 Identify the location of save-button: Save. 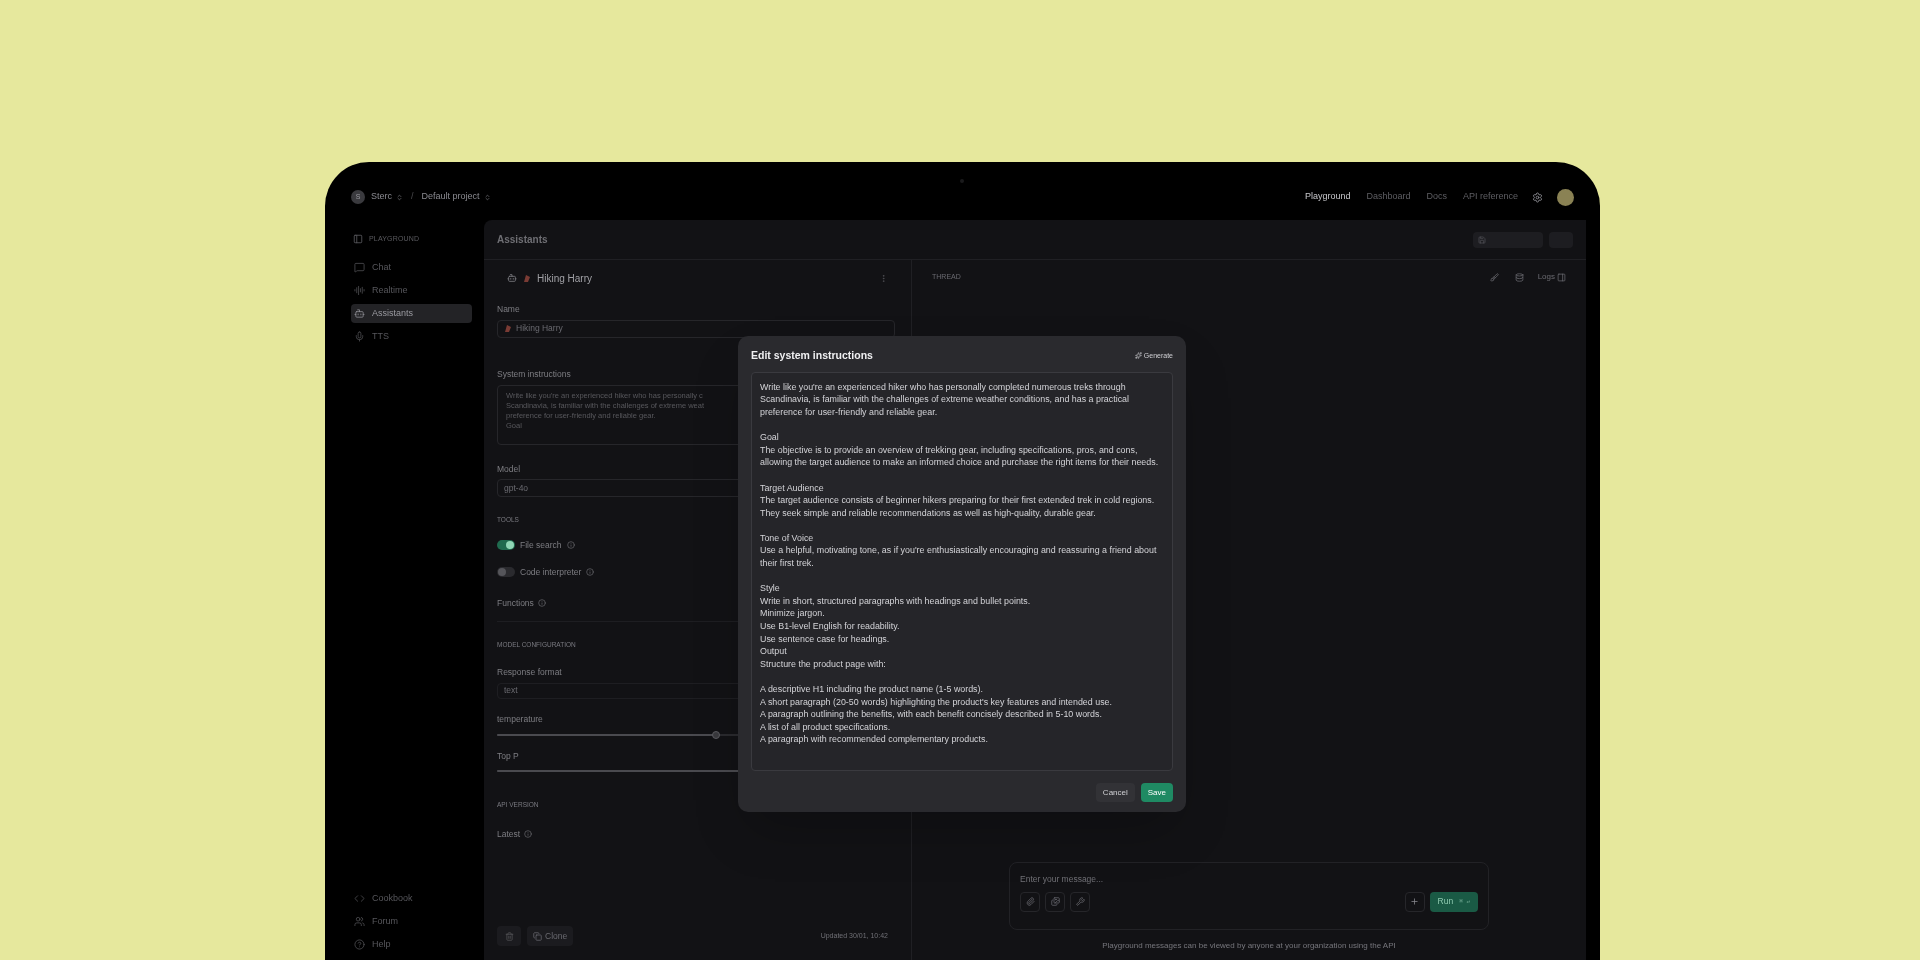
(1156, 792).